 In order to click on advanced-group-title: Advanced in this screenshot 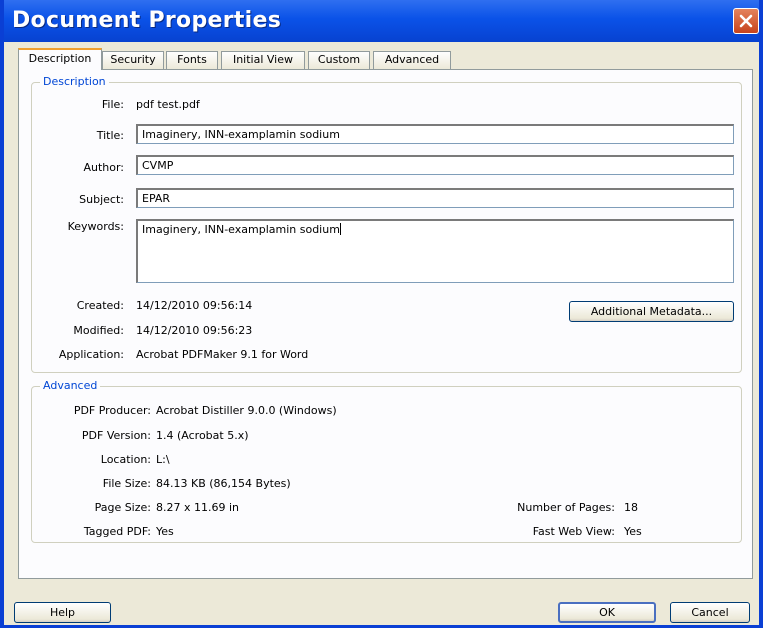, I will do `click(70, 385)`.